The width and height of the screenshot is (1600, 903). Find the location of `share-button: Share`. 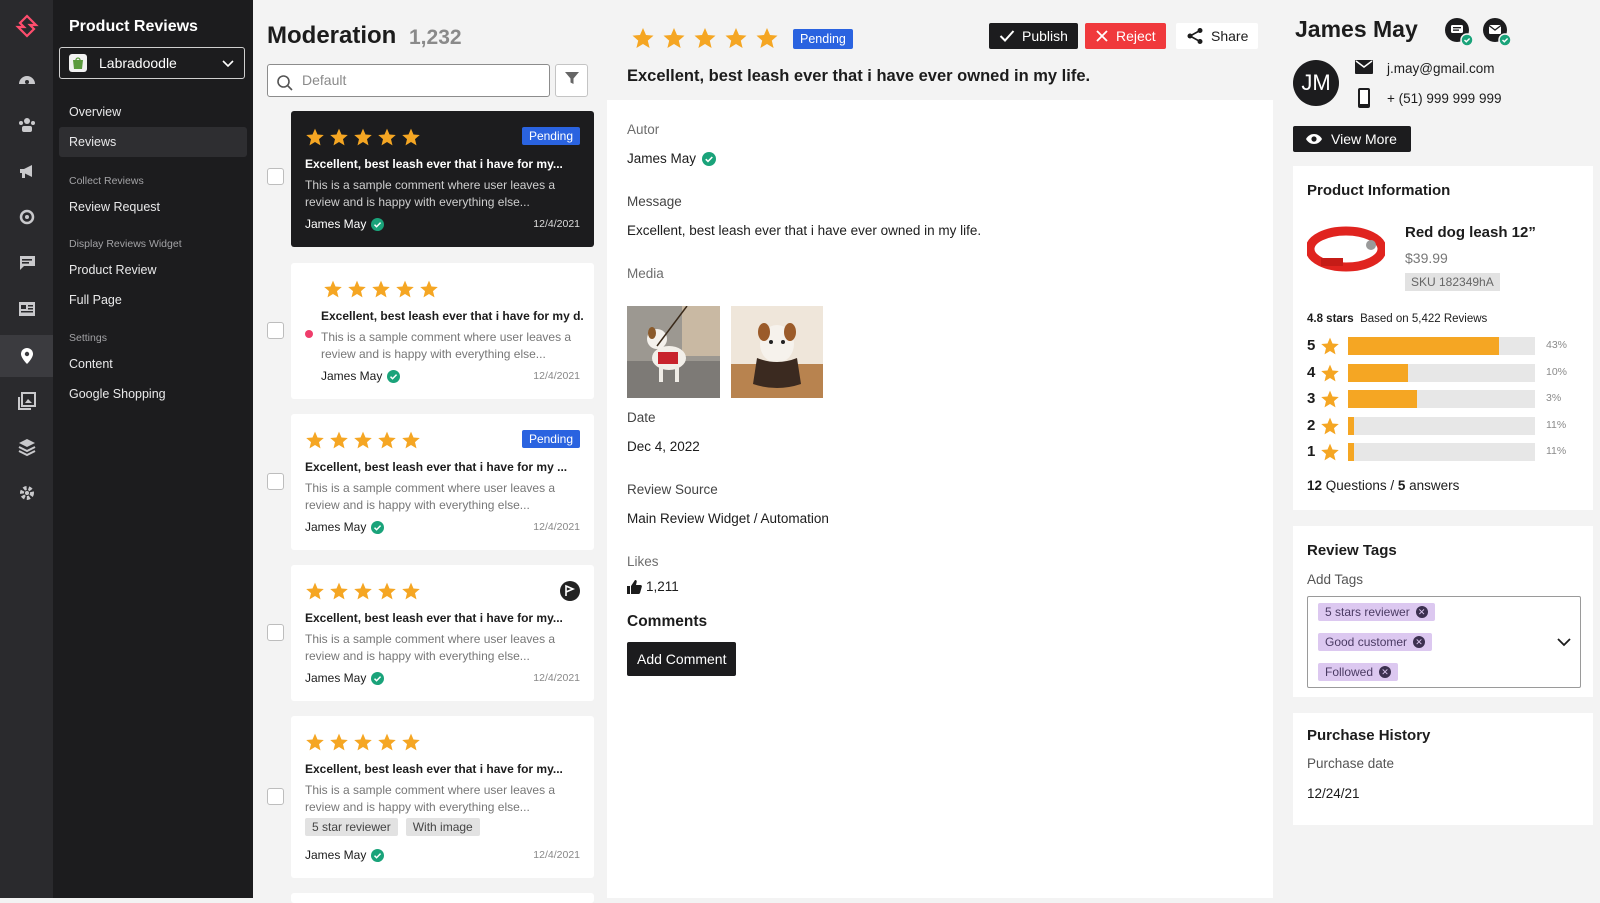

share-button: Share is located at coordinates (1217, 36).